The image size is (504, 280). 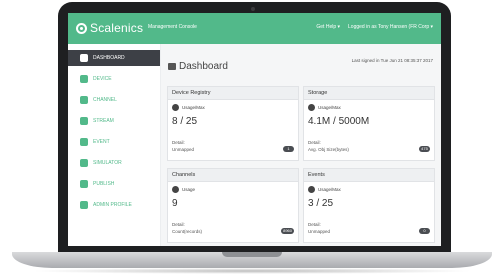 What do you see at coordinates (172, 27) in the screenshot?
I see `management-console-link: Management Console` at bounding box center [172, 27].